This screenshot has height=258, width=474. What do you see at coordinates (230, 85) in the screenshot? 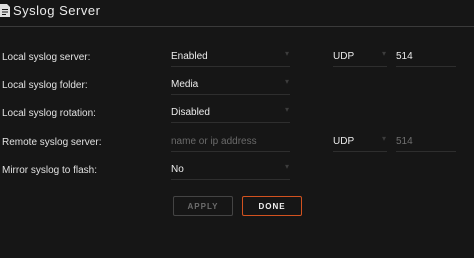
I see `local-syslog-folder-select: Media ▾` at bounding box center [230, 85].